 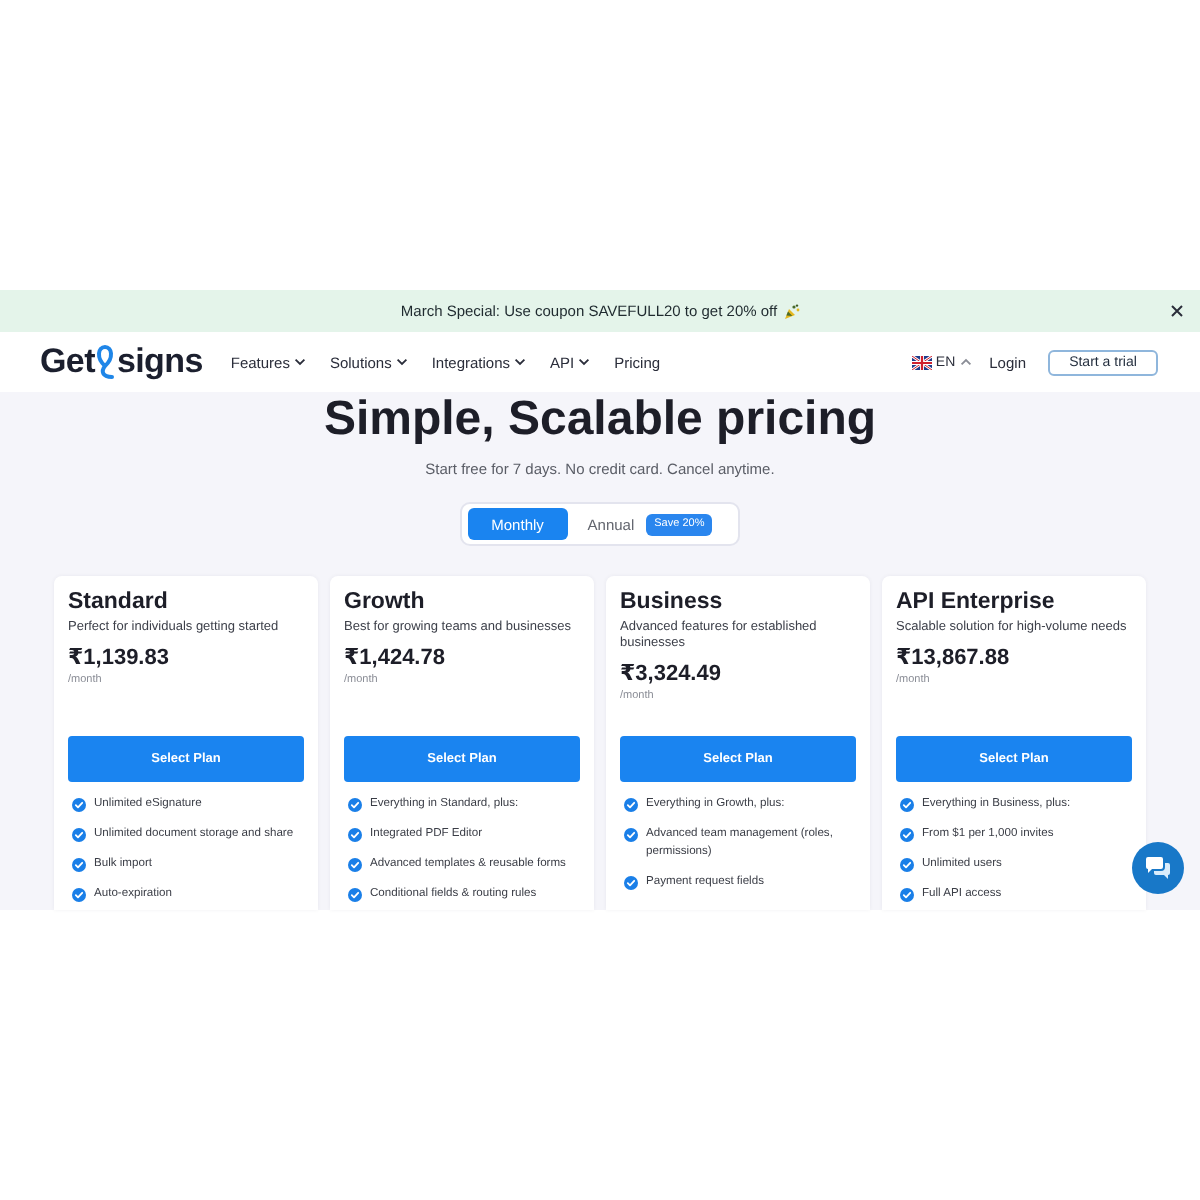 What do you see at coordinates (105, 362) in the screenshot?
I see `logo-loop-icon` at bounding box center [105, 362].